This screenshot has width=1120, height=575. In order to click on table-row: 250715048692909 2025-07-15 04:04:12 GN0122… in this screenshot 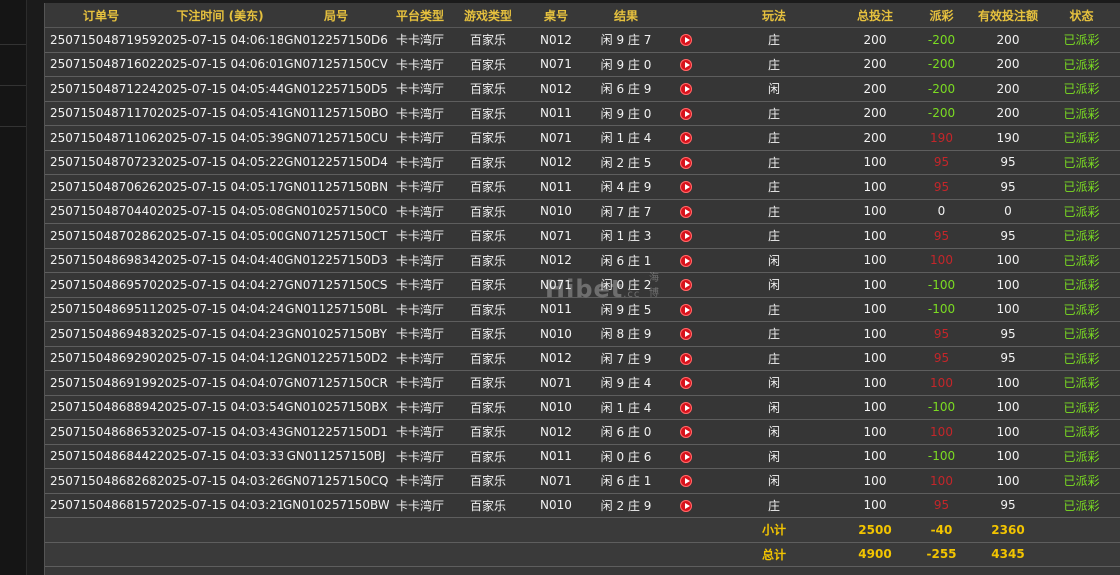, I will do `click(582, 358)`.